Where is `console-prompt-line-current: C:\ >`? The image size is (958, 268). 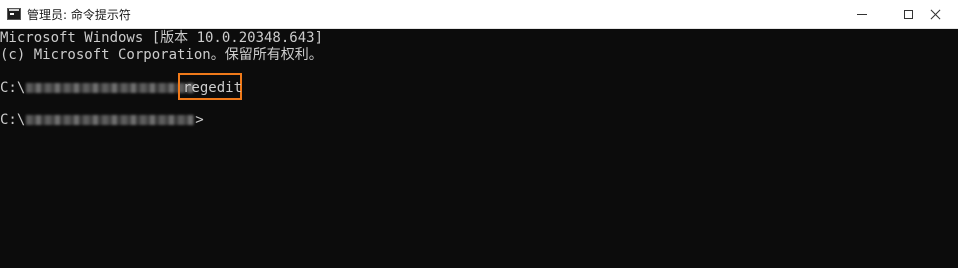
console-prompt-line-current: C:\ > is located at coordinates (102, 120).